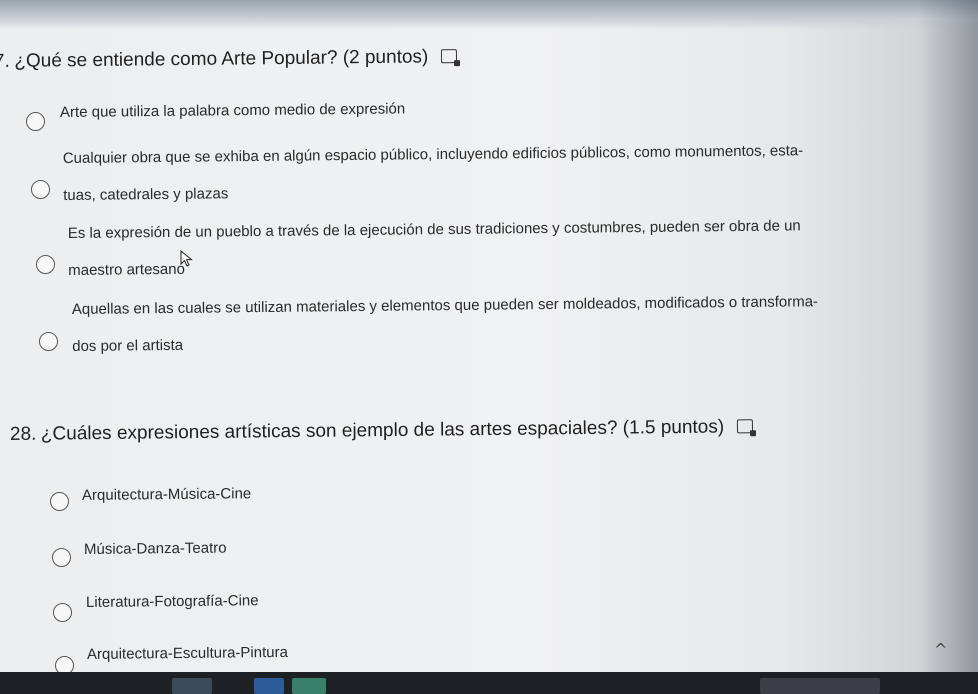 The height and width of the screenshot is (694, 978). I want to click on q28-option-1-radio, so click(59, 501).